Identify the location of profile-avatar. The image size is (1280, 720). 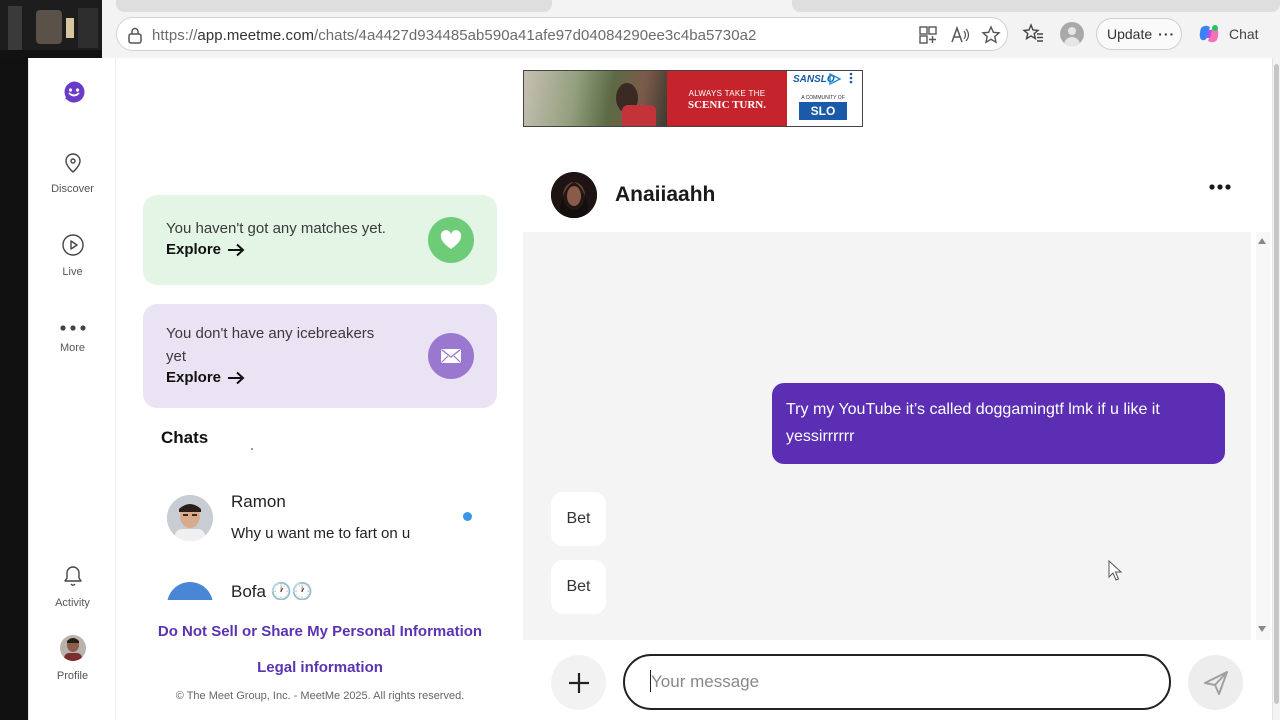
(72, 648).